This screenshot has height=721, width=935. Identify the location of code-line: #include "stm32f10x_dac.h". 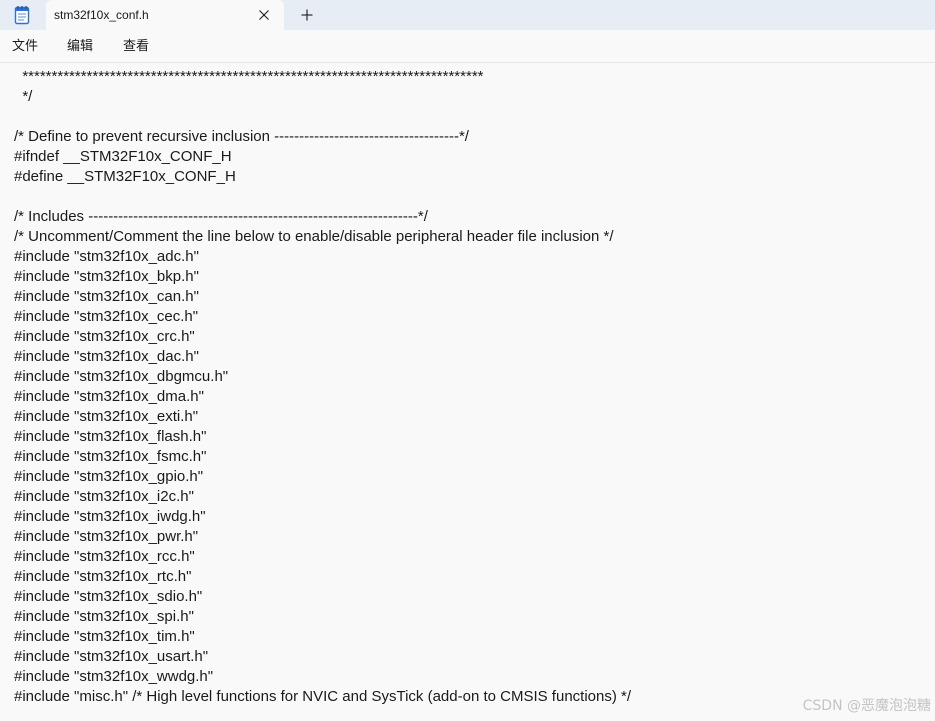
(106, 356).